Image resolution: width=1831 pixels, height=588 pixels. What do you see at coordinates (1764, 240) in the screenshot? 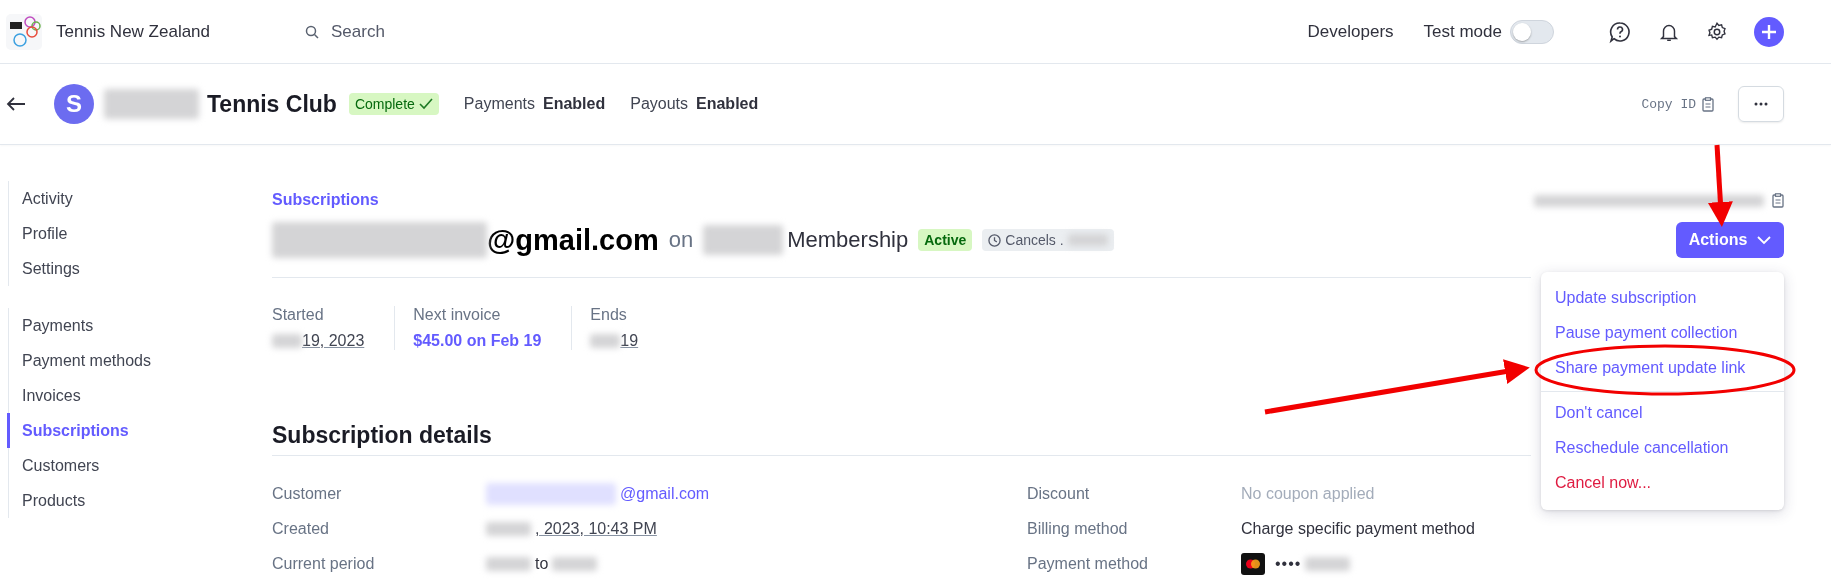
I see `chevron-down-icon` at bounding box center [1764, 240].